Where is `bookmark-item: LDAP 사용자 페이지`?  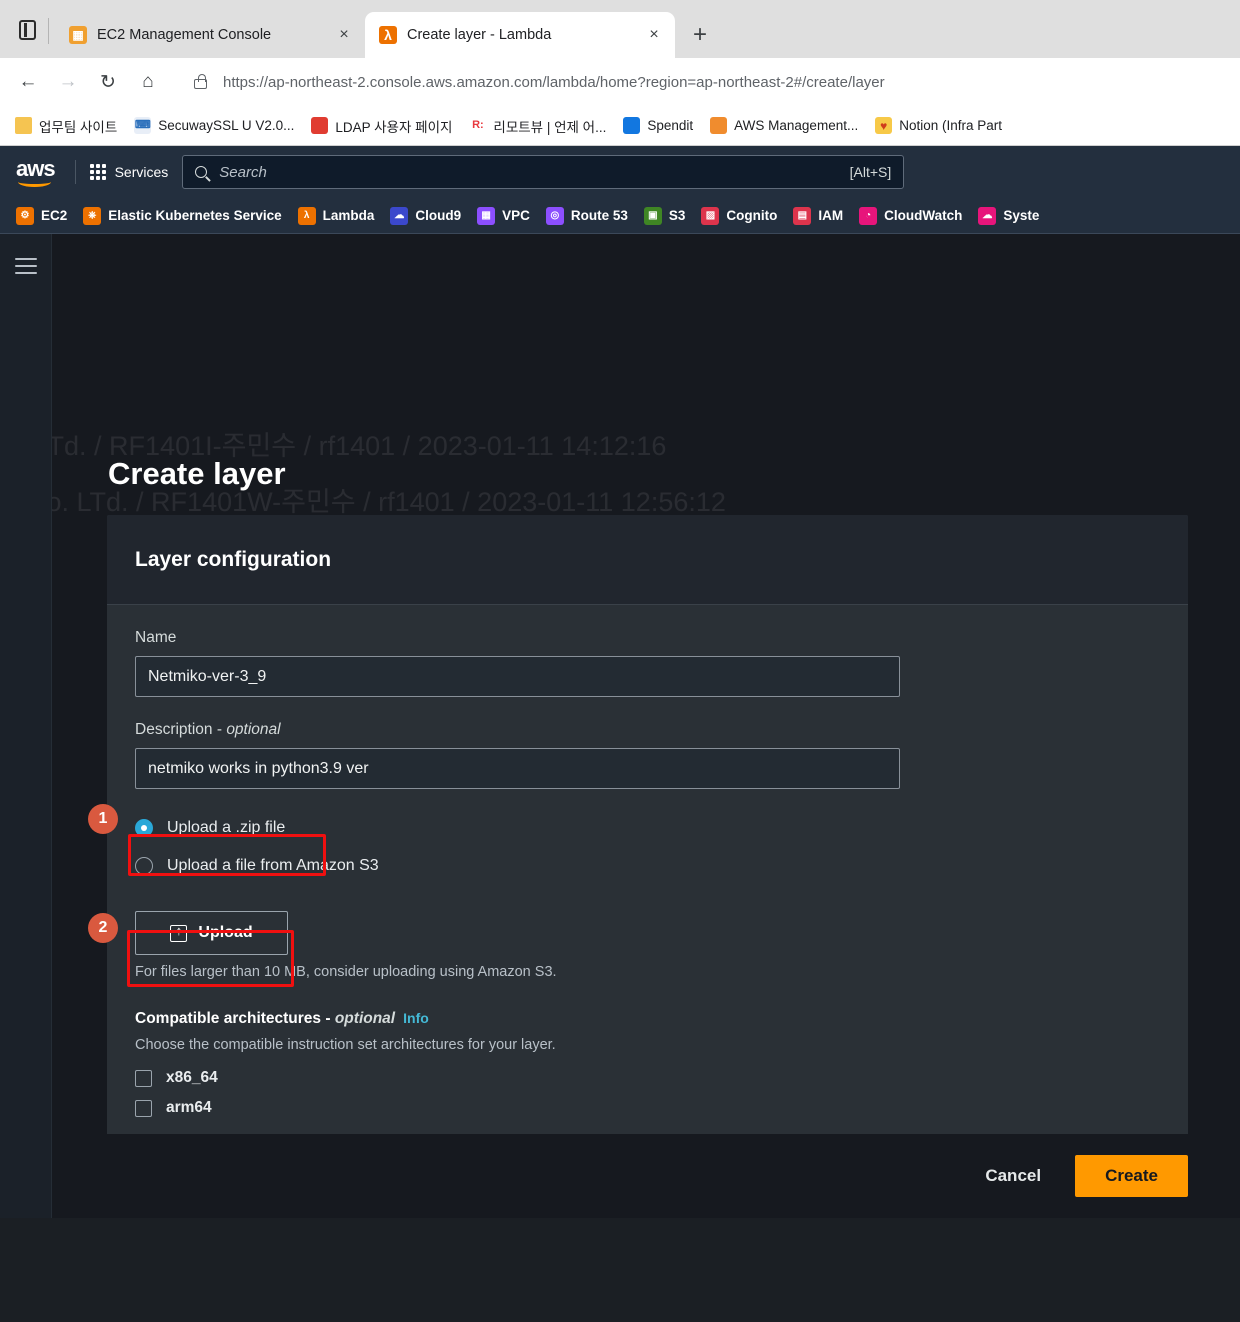
bookmark-item: LDAP 사용자 페이지 is located at coordinates (381, 126).